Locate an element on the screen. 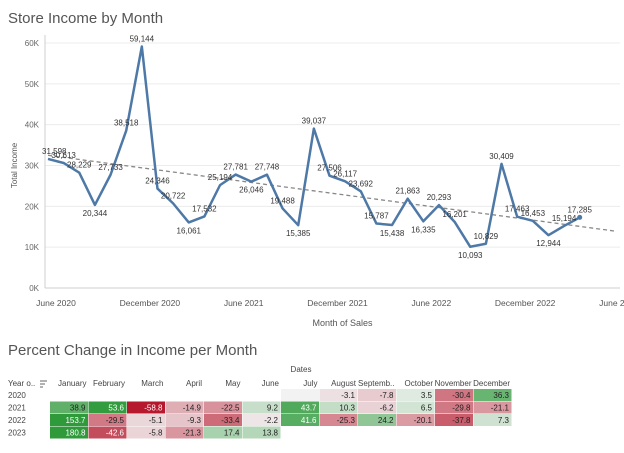 Image resolution: width=624 pixels, height=453 pixels. sort-icon is located at coordinates (43, 384).